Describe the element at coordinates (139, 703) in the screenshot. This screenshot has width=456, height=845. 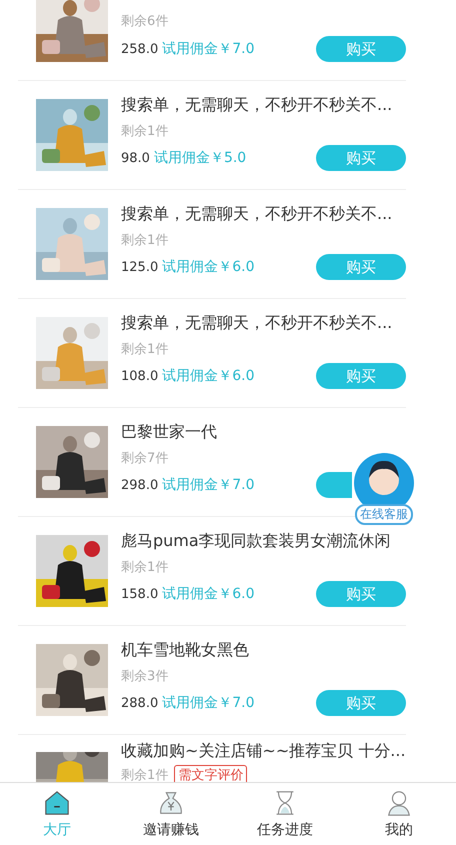
I see `price: 288.0` at that location.